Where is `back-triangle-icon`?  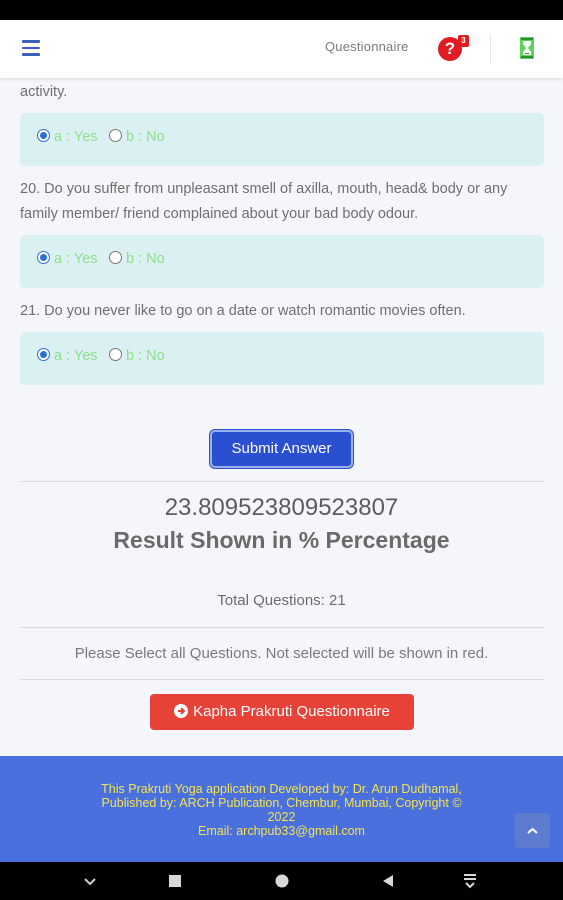
back-triangle-icon is located at coordinates (388, 881).